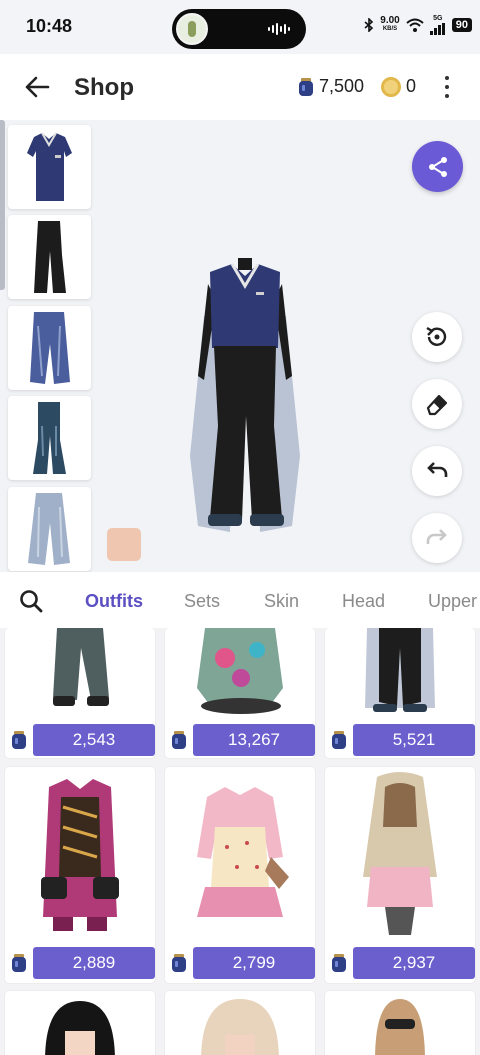 The height and width of the screenshot is (1055, 480). Describe the element at coordinates (94, 963) in the screenshot. I see `price-button: 2,889` at that location.